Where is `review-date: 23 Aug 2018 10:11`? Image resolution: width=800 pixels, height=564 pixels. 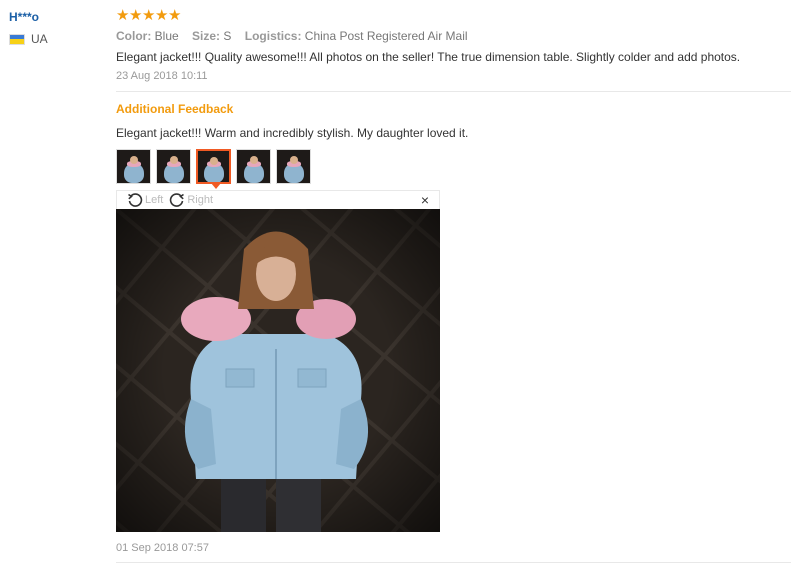 review-date: 23 Aug 2018 10:11 is located at coordinates (162, 76).